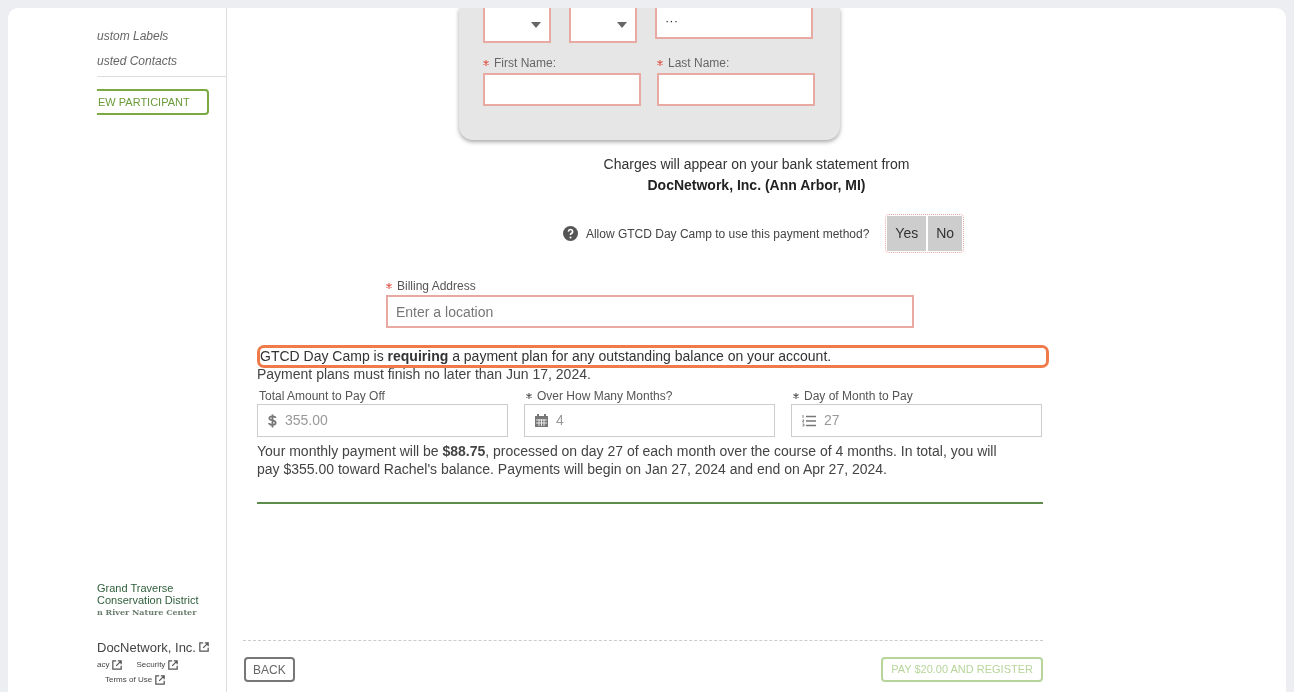  What do you see at coordinates (699, 63) in the screenshot?
I see `field-label: Last Name:` at bounding box center [699, 63].